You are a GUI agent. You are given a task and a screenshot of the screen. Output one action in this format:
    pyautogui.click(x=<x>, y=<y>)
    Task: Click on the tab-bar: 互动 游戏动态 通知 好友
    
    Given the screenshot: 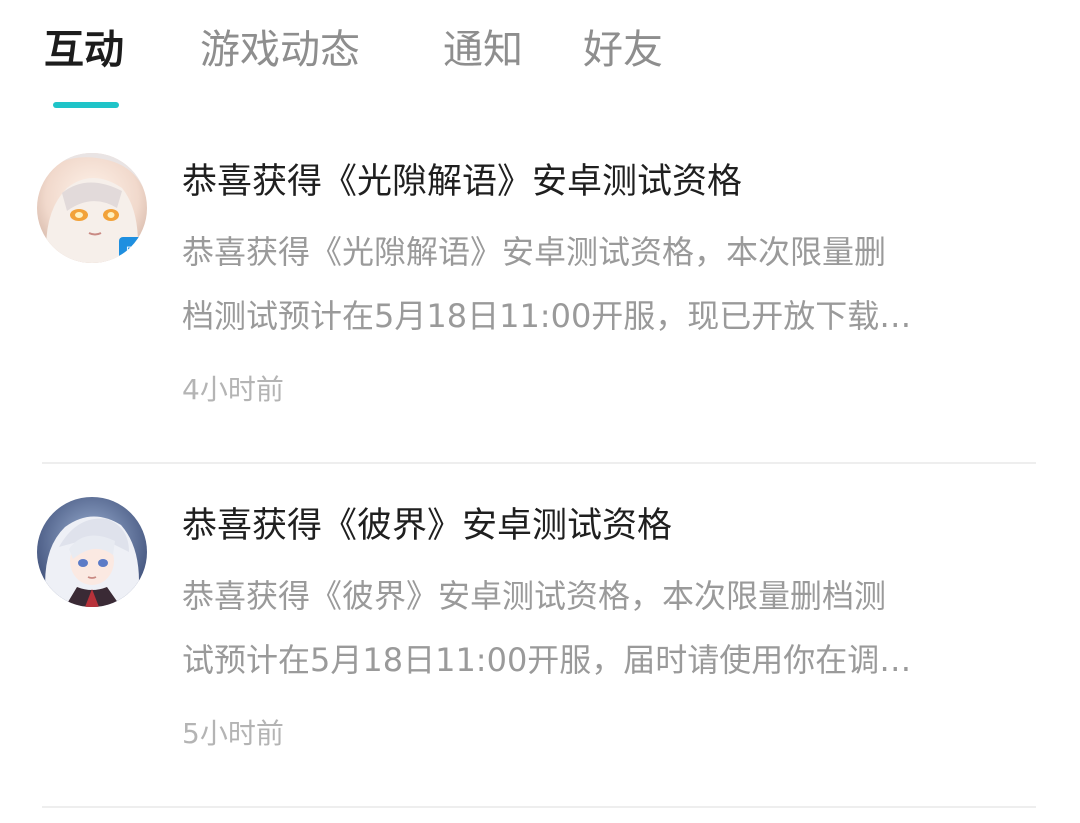 What is the action you would take?
    pyautogui.click(x=540, y=60)
    